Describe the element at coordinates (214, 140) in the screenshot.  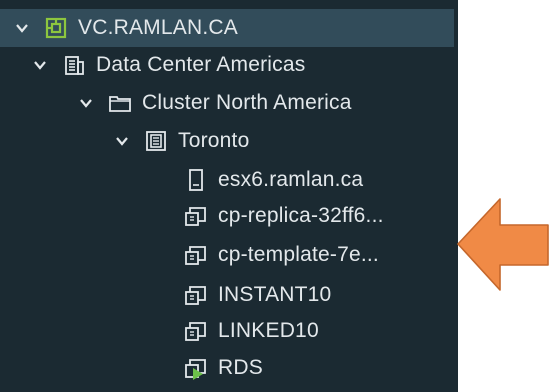
I see `tree-item-label: Toronto` at that location.